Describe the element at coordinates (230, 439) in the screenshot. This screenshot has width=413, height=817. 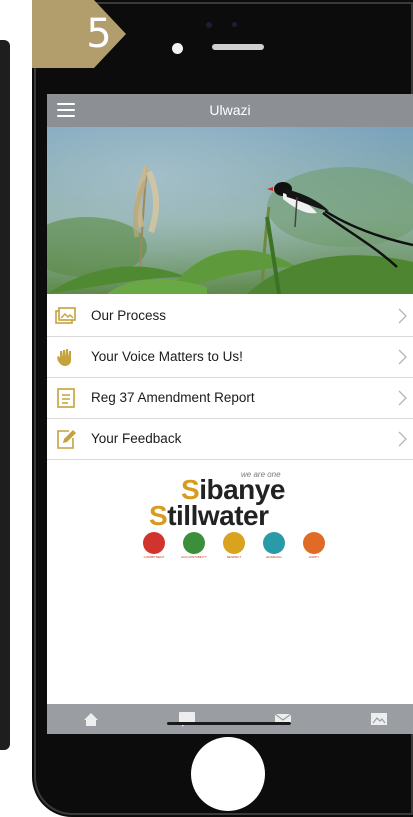
I see `menu-item-your-feedback: Your Feedback` at that location.